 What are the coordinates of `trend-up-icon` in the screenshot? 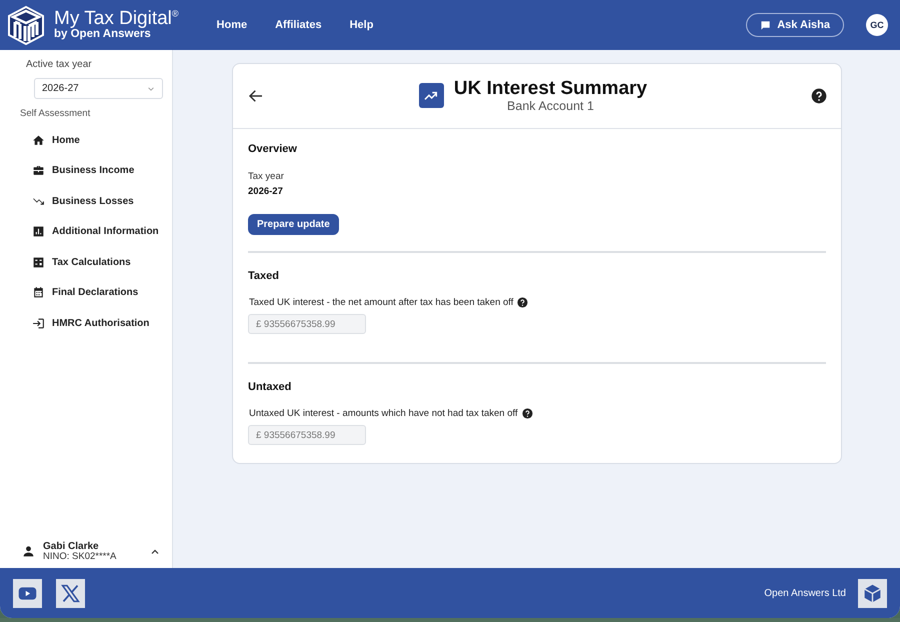 It's located at (431, 95).